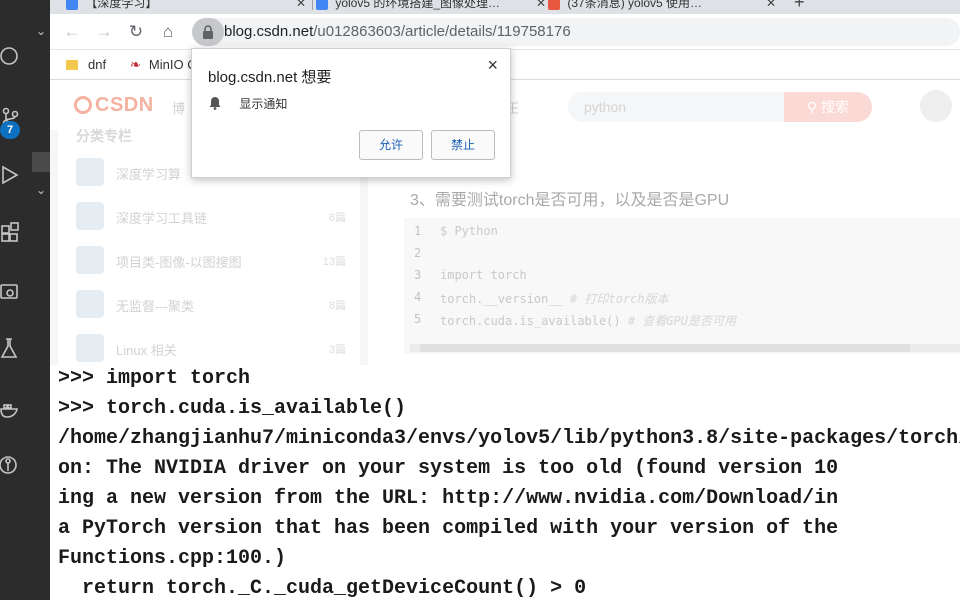  Describe the element at coordinates (936, 106) in the screenshot. I see `avatar` at that location.